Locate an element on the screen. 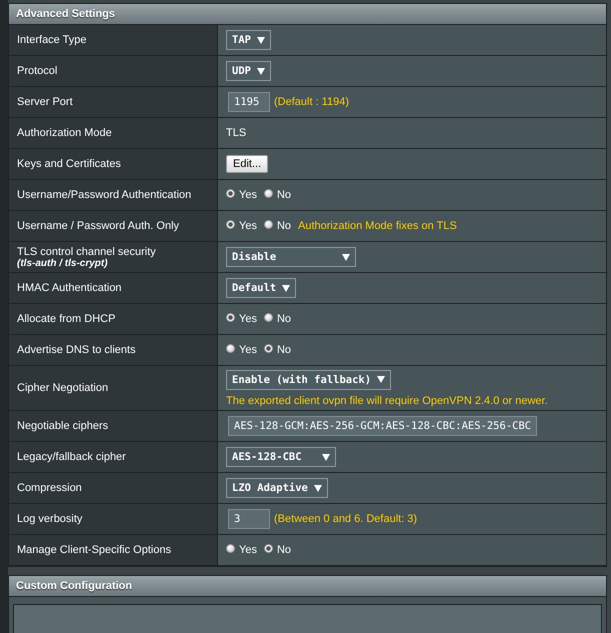 The image size is (611, 633). row-label: Interface Type is located at coordinates (113, 40).